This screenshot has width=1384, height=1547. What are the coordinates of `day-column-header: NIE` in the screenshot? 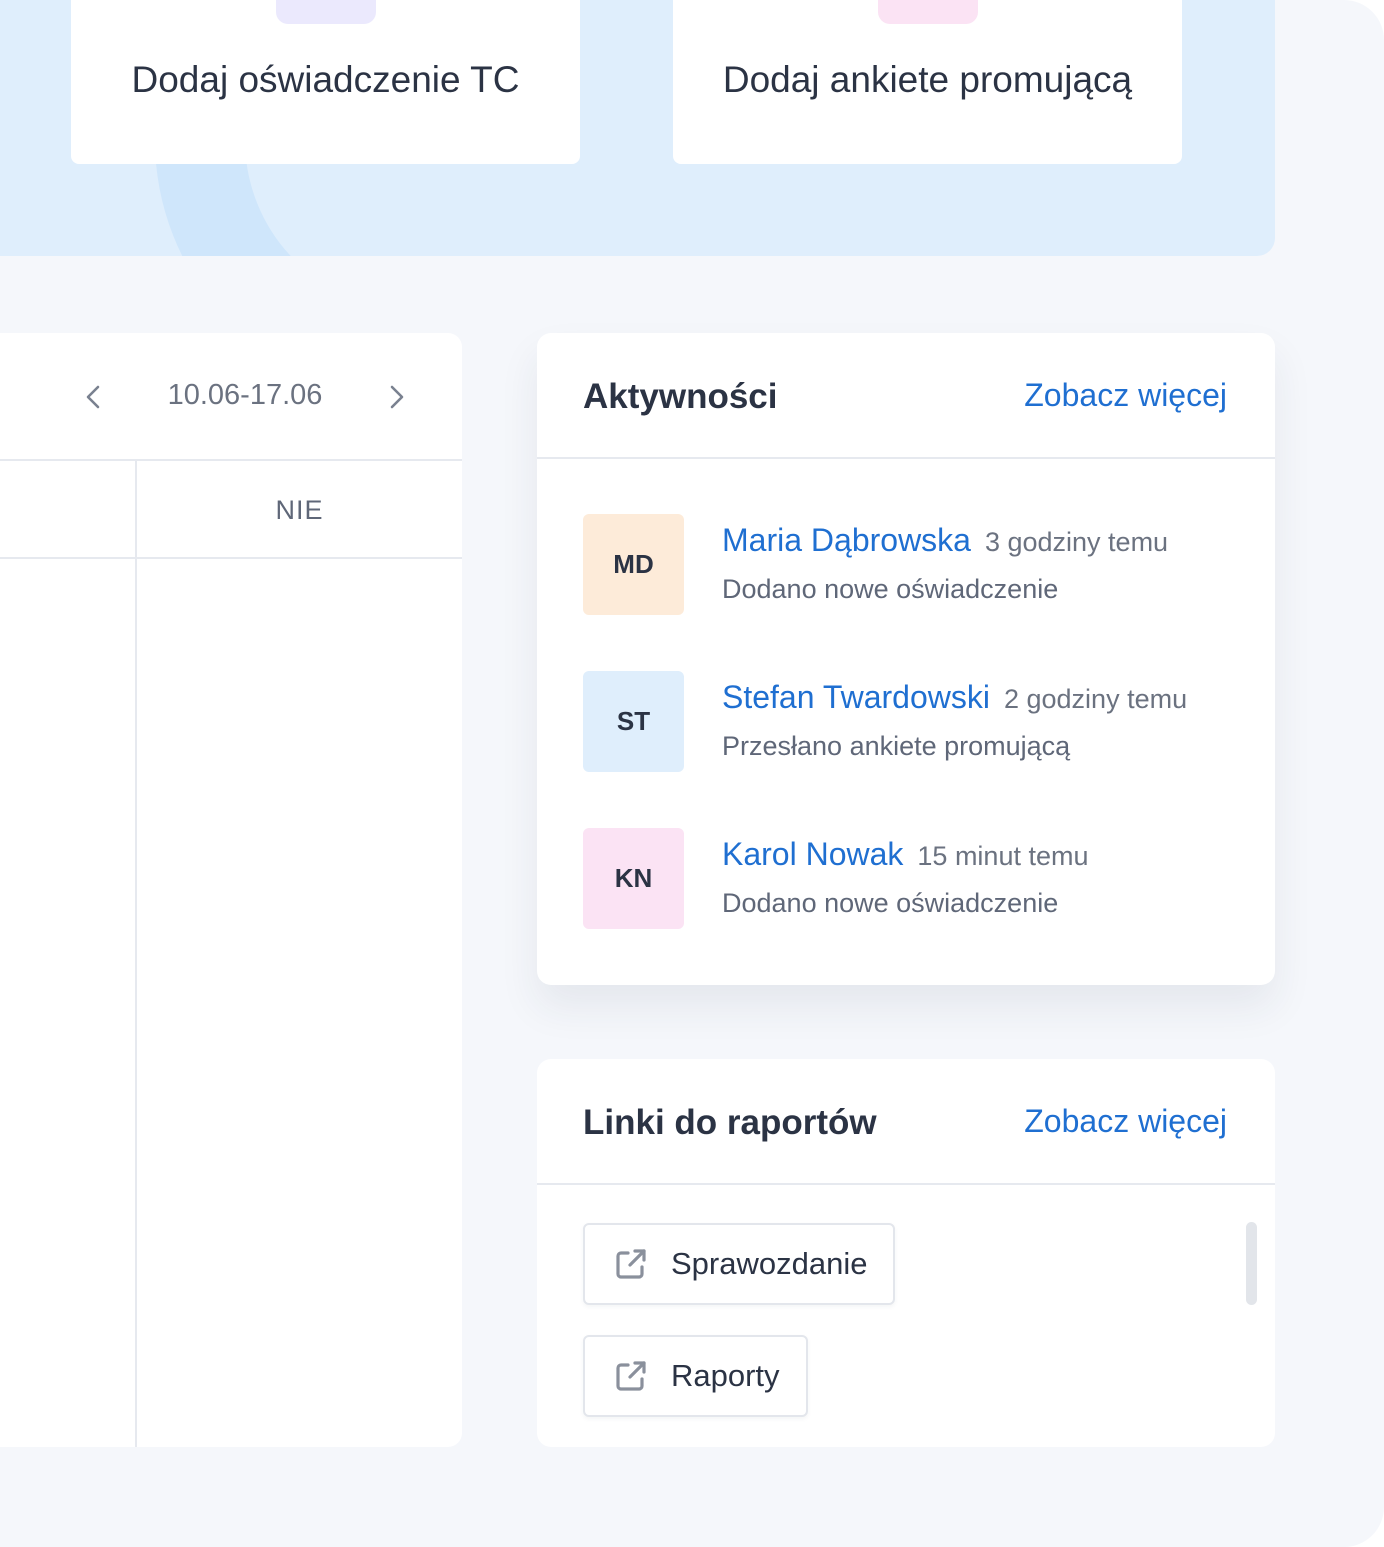 It's located at (299, 510).